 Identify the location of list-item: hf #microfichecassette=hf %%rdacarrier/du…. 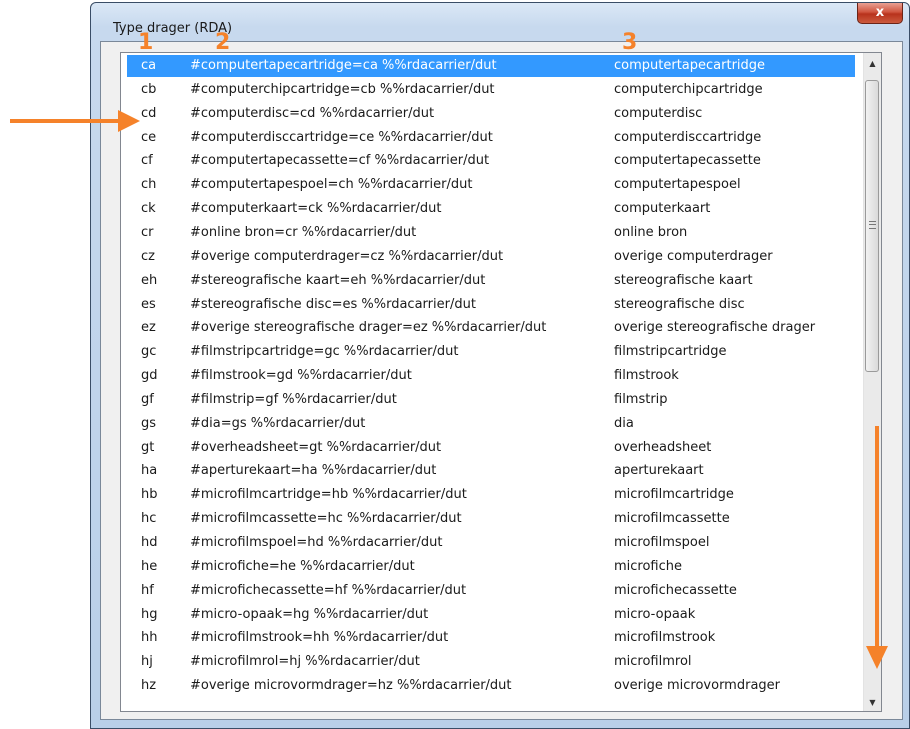
(491, 591).